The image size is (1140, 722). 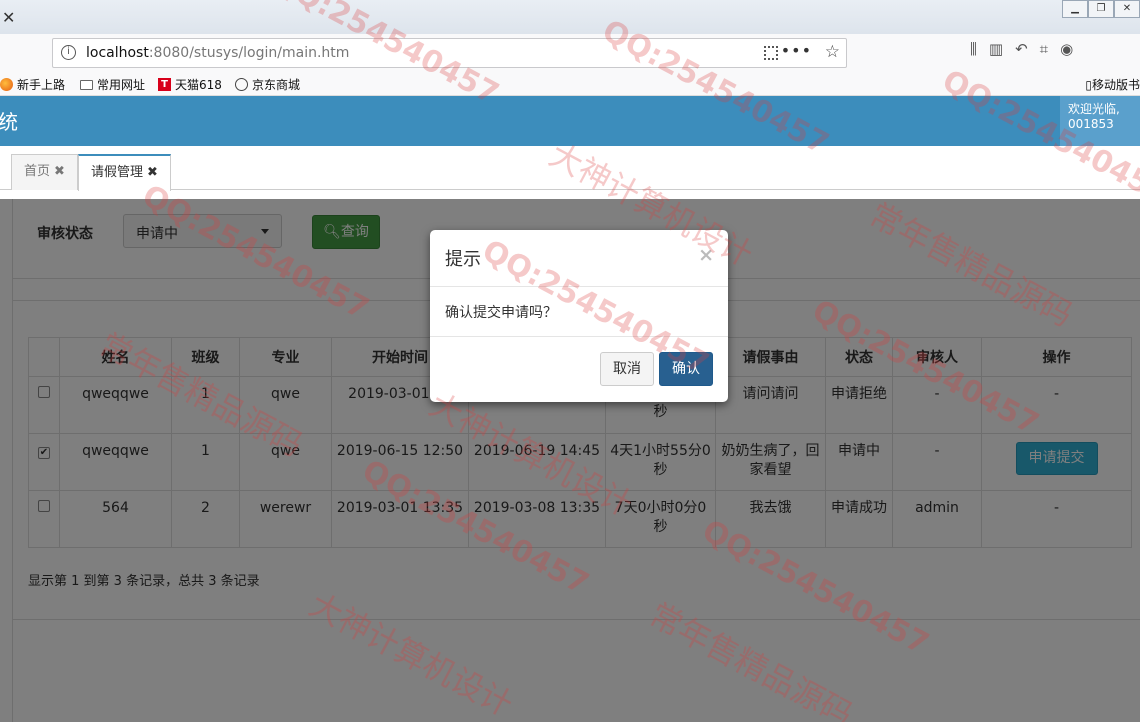 I want to click on app-header: 统 欢迎光临, 001853, so click(x=570, y=121).